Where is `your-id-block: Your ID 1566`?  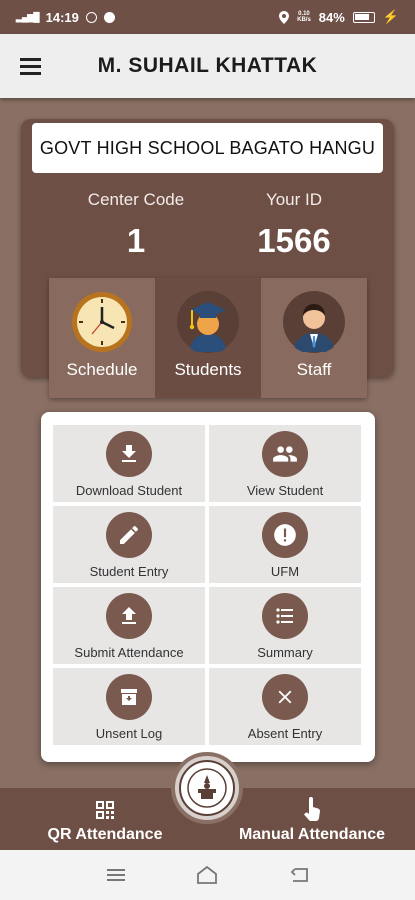 your-id-block: Your ID 1566 is located at coordinates (294, 225).